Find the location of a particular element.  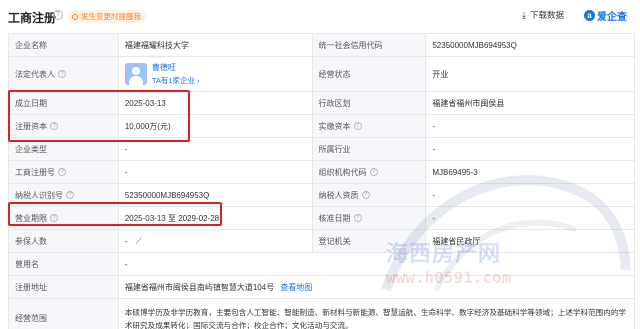

former-name-value: - is located at coordinates (377, 264).